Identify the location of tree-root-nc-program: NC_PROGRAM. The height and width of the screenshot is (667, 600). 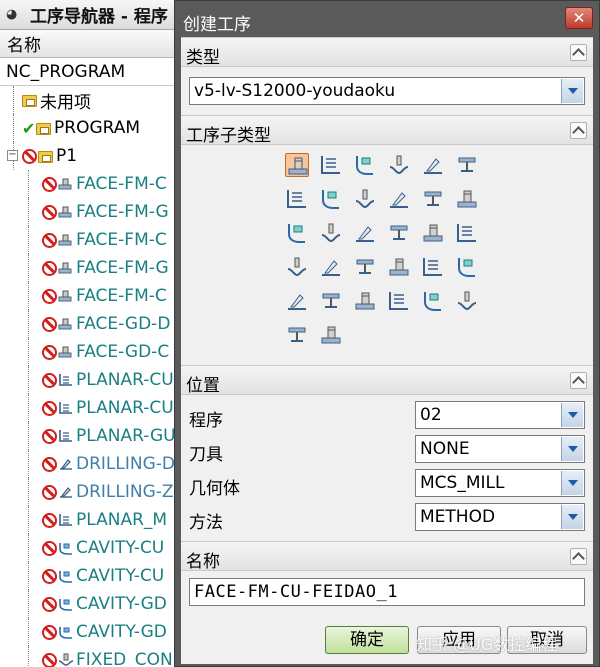
(92, 72).